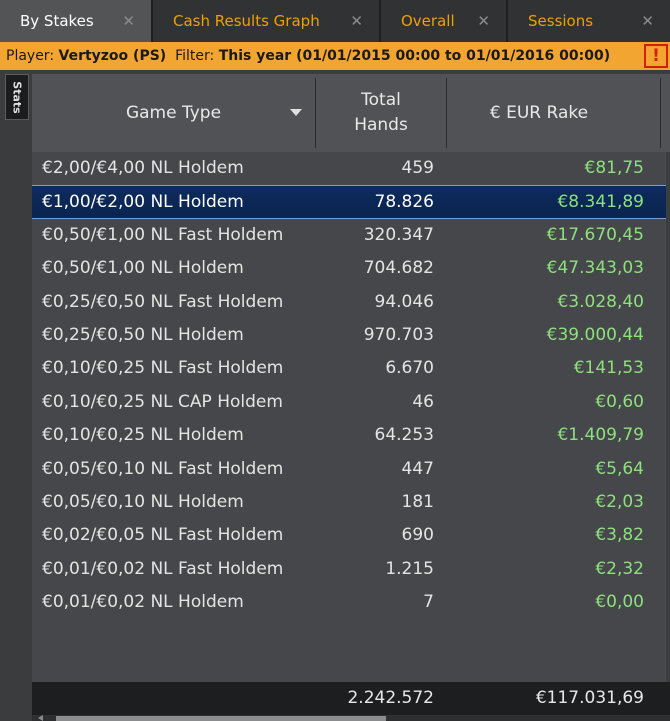  I want to click on column-header-label-line1: Total, so click(381, 100).